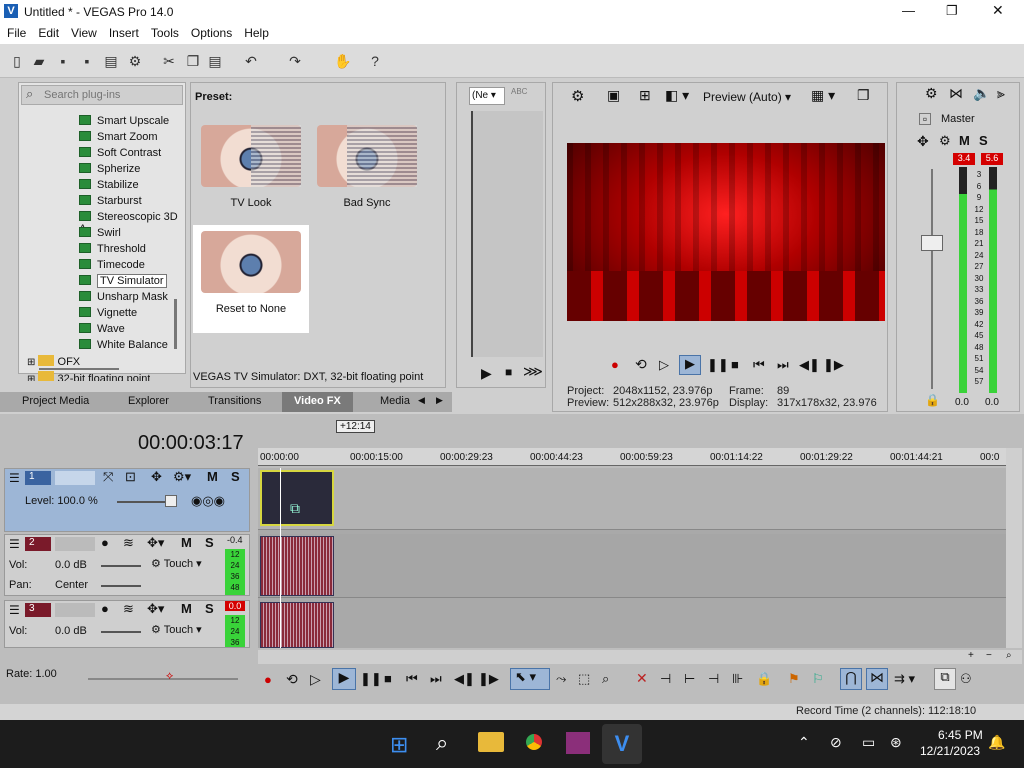  I want to click on volume-slider, so click(121, 566).